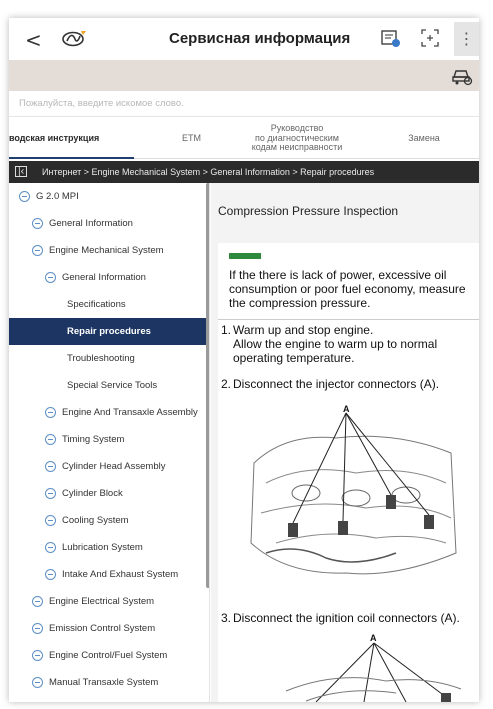 Image resolution: width=493 pixels, height=709 pixels. I want to click on vehicle-banner, so click(244, 75).